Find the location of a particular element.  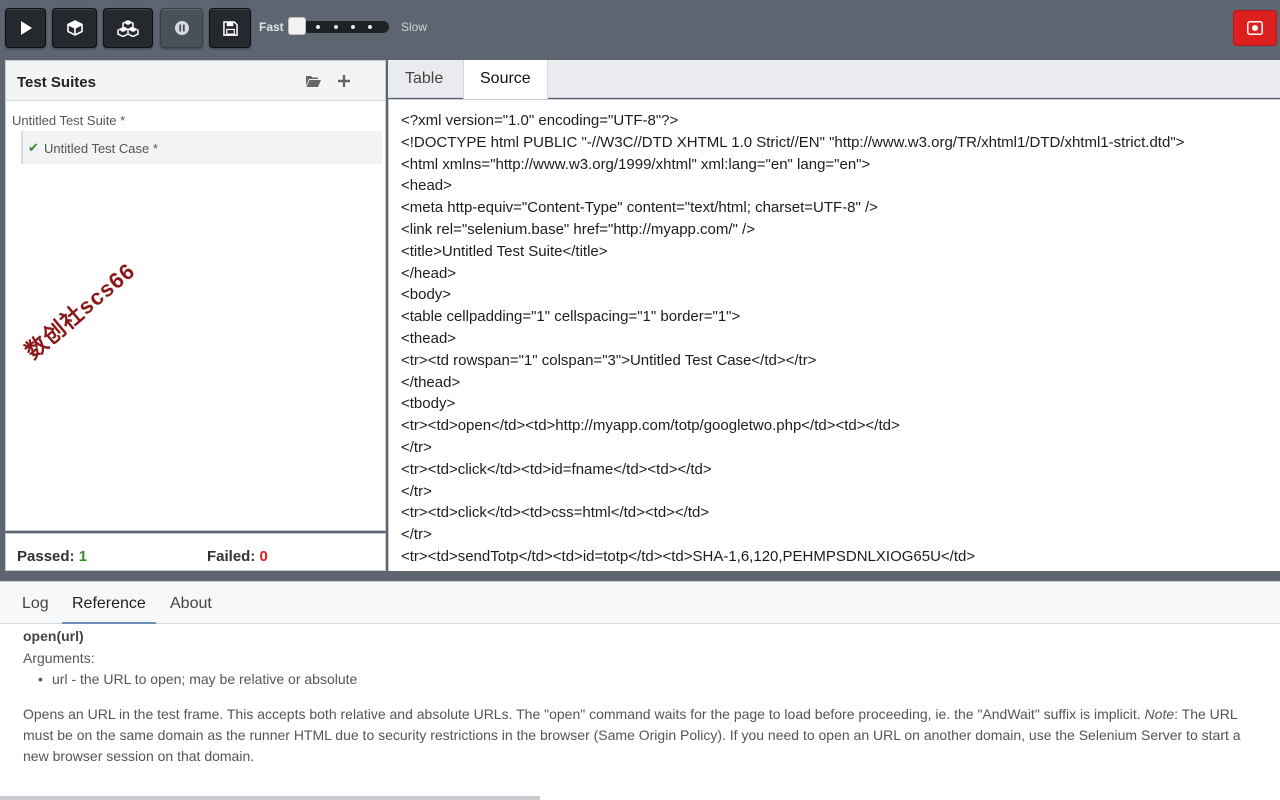

folder-open-icon is located at coordinates (313, 81).